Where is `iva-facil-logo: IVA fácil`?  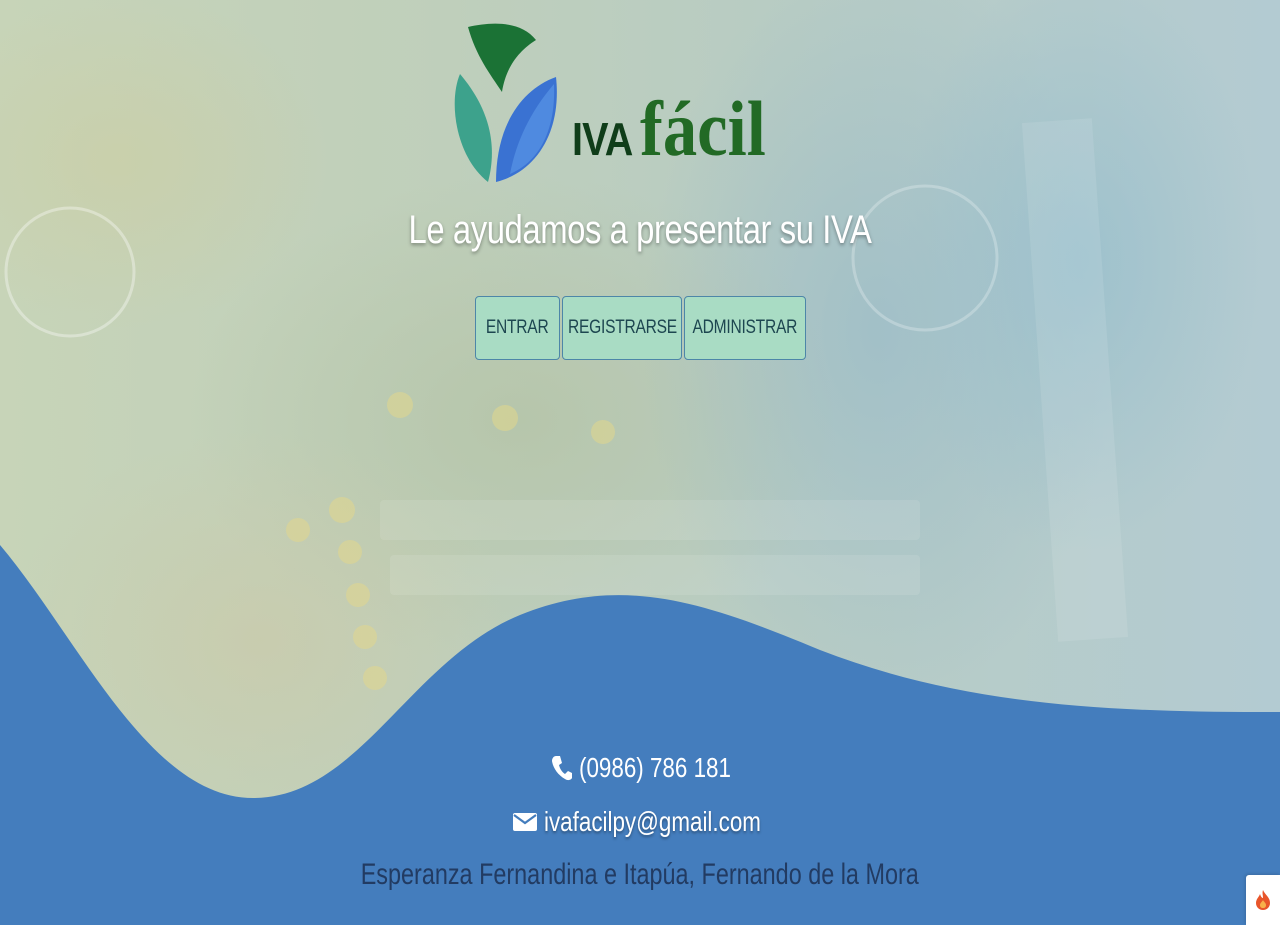 iva-facil-logo: IVA fácil is located at coordinates (645, 104).